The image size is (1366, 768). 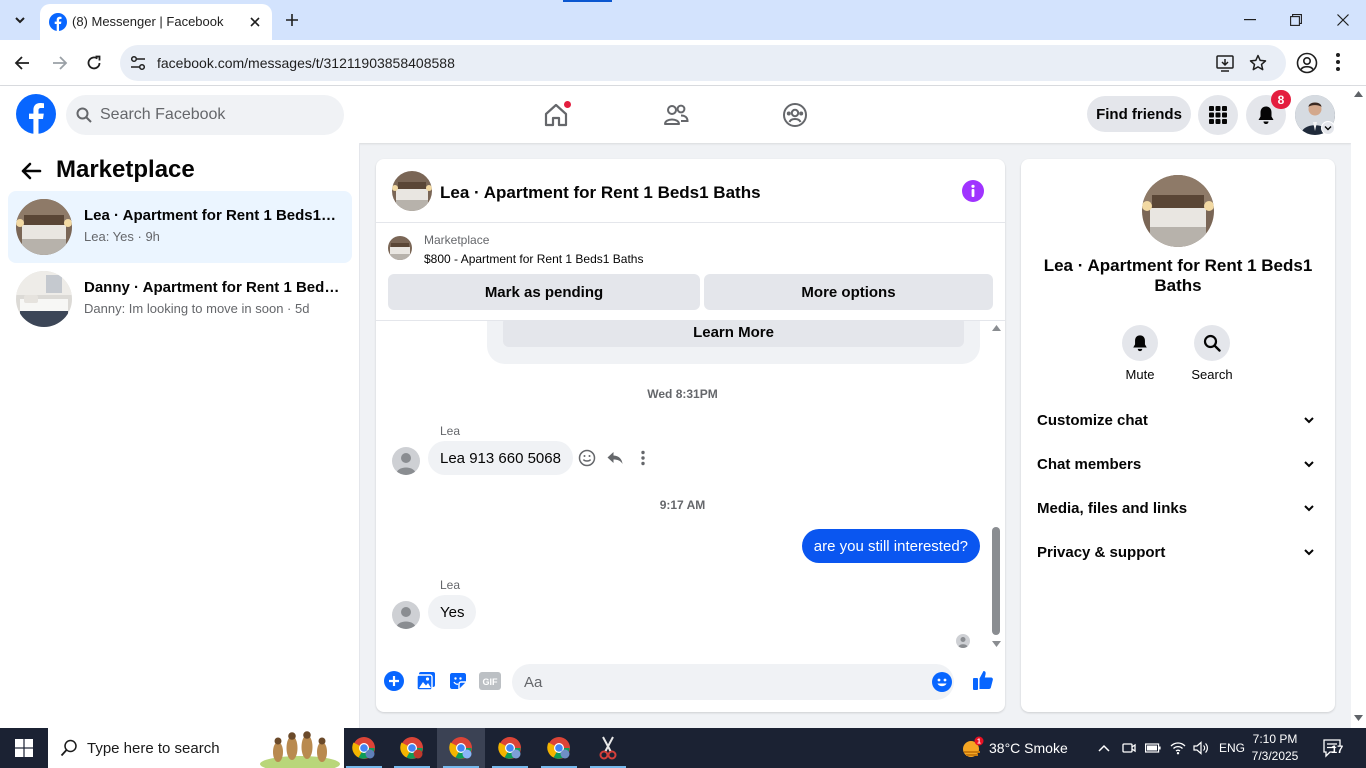 I want to click on taskbar-snipping-tool-app, so click(x=608, y=748).